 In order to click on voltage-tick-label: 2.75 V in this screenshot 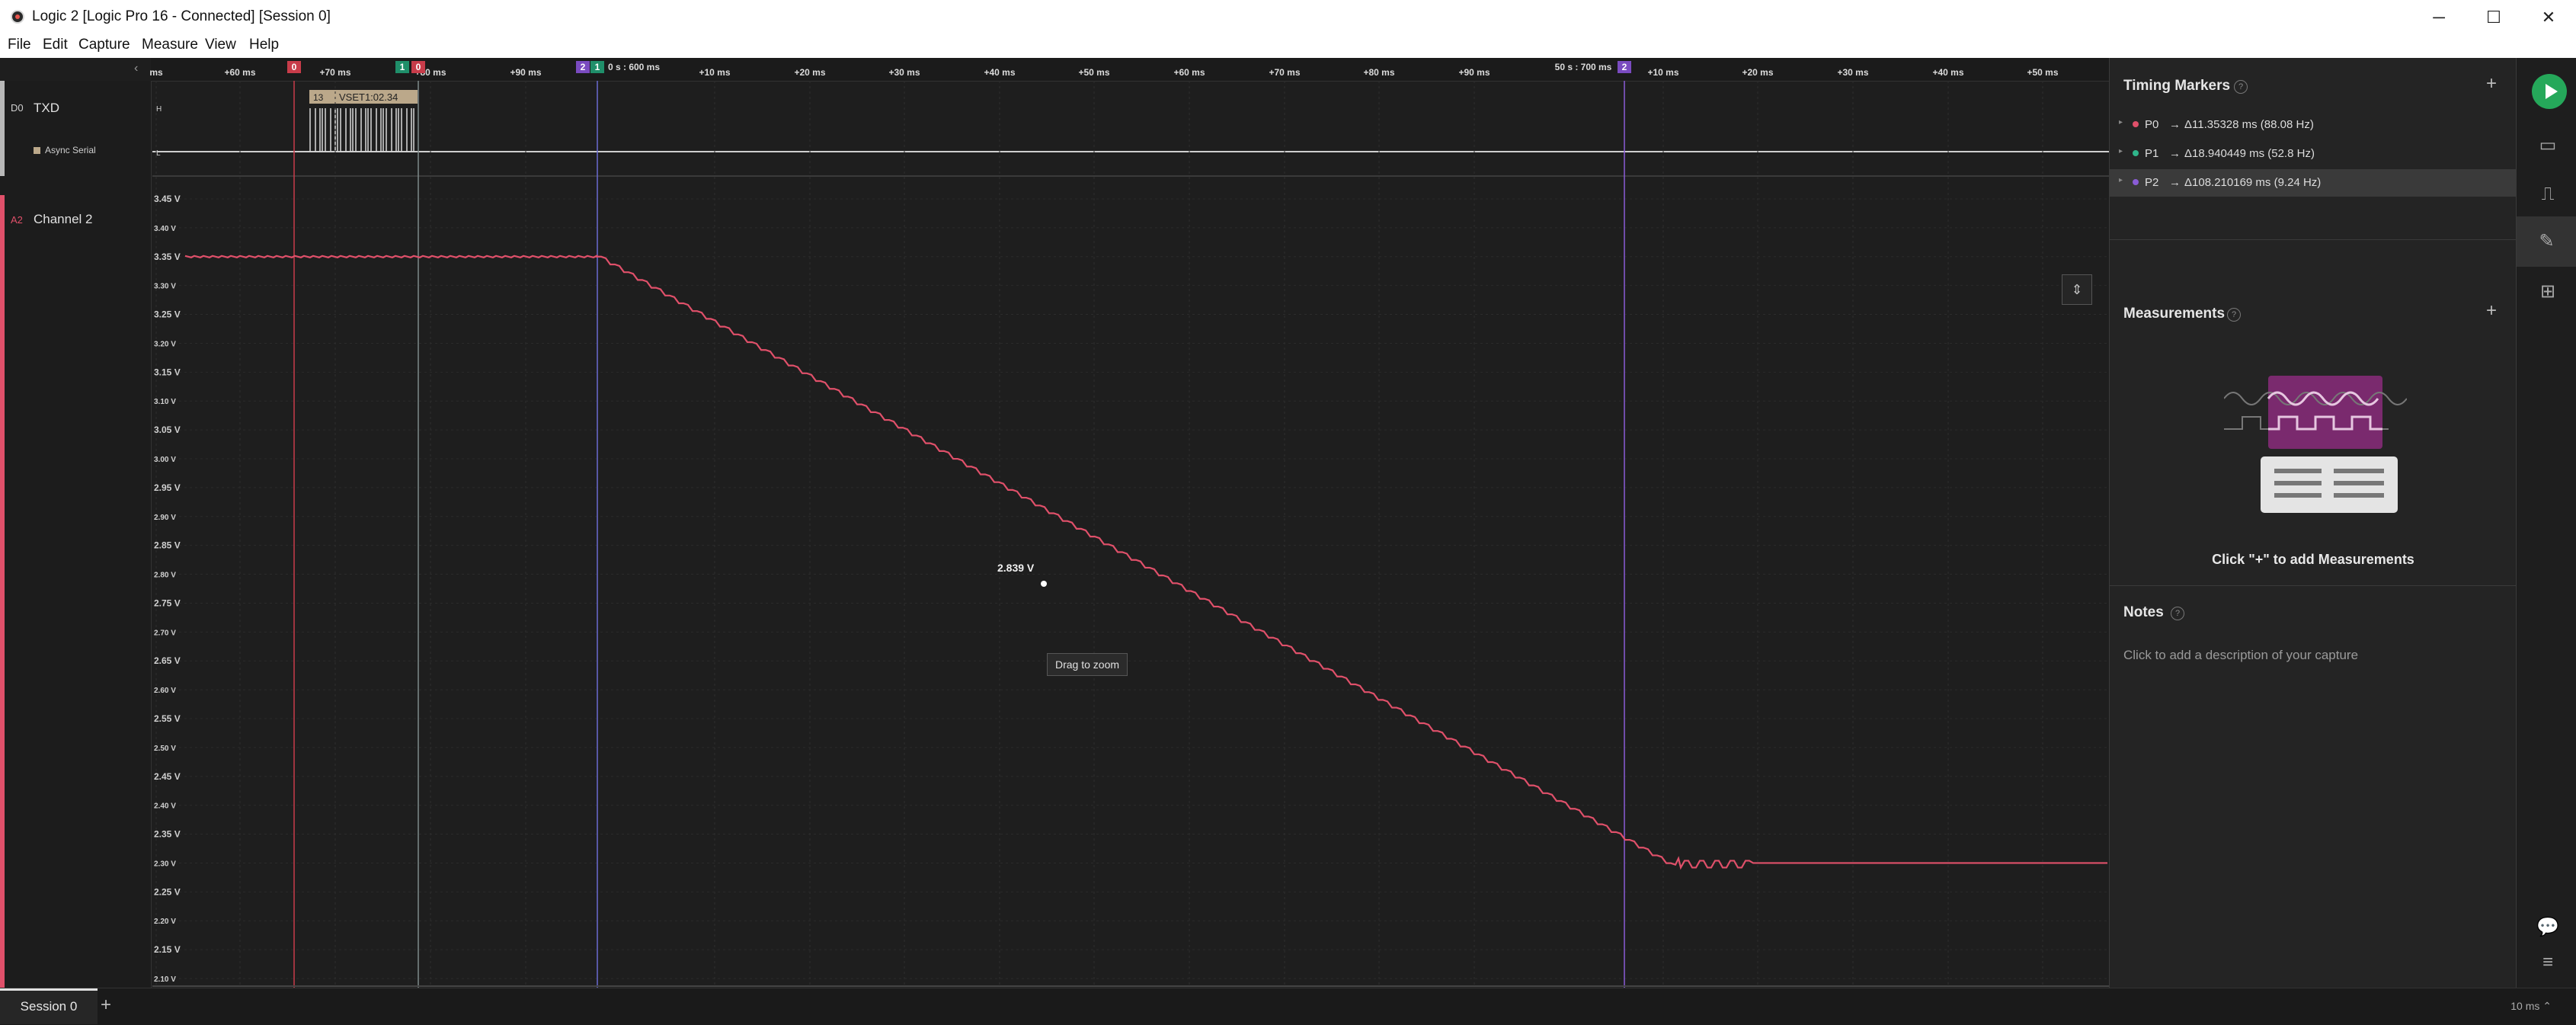, I will do `click(167, 602)`.